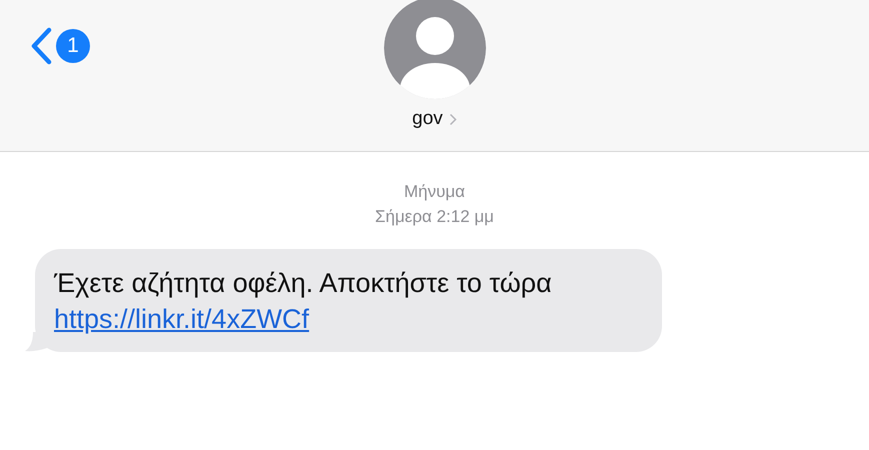  I want to click on unread-badge: 1, so click(73, 46).